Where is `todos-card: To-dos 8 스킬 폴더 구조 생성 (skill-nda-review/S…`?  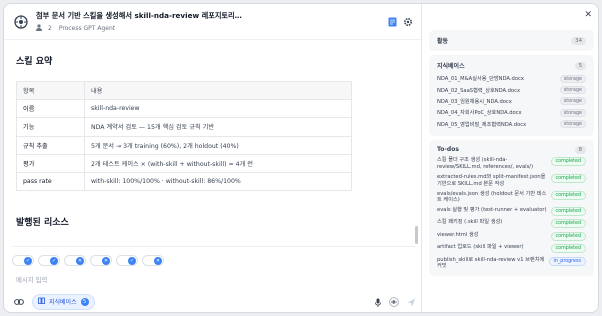 todos-card: To-dos 8 스킬 폴더 구조 생성 (skill-nda-review/S… is located at coordinates (511, 207).